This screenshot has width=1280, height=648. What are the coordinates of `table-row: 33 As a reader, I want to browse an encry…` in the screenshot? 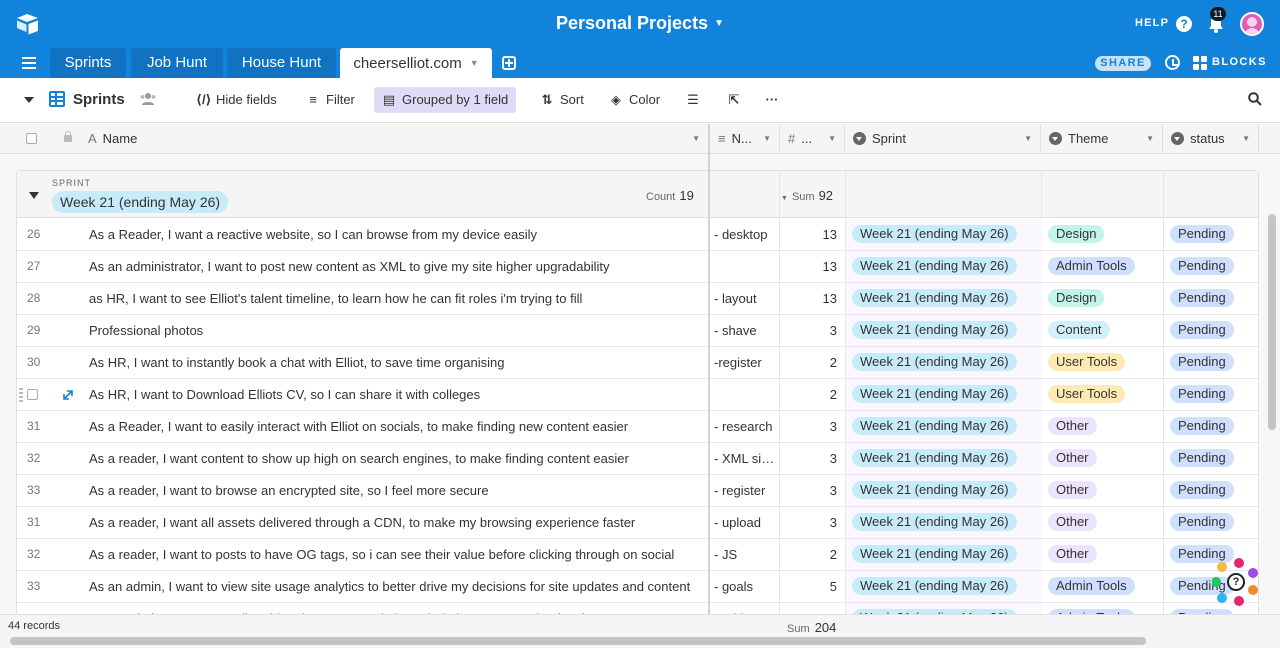 It's located at (637, 491).